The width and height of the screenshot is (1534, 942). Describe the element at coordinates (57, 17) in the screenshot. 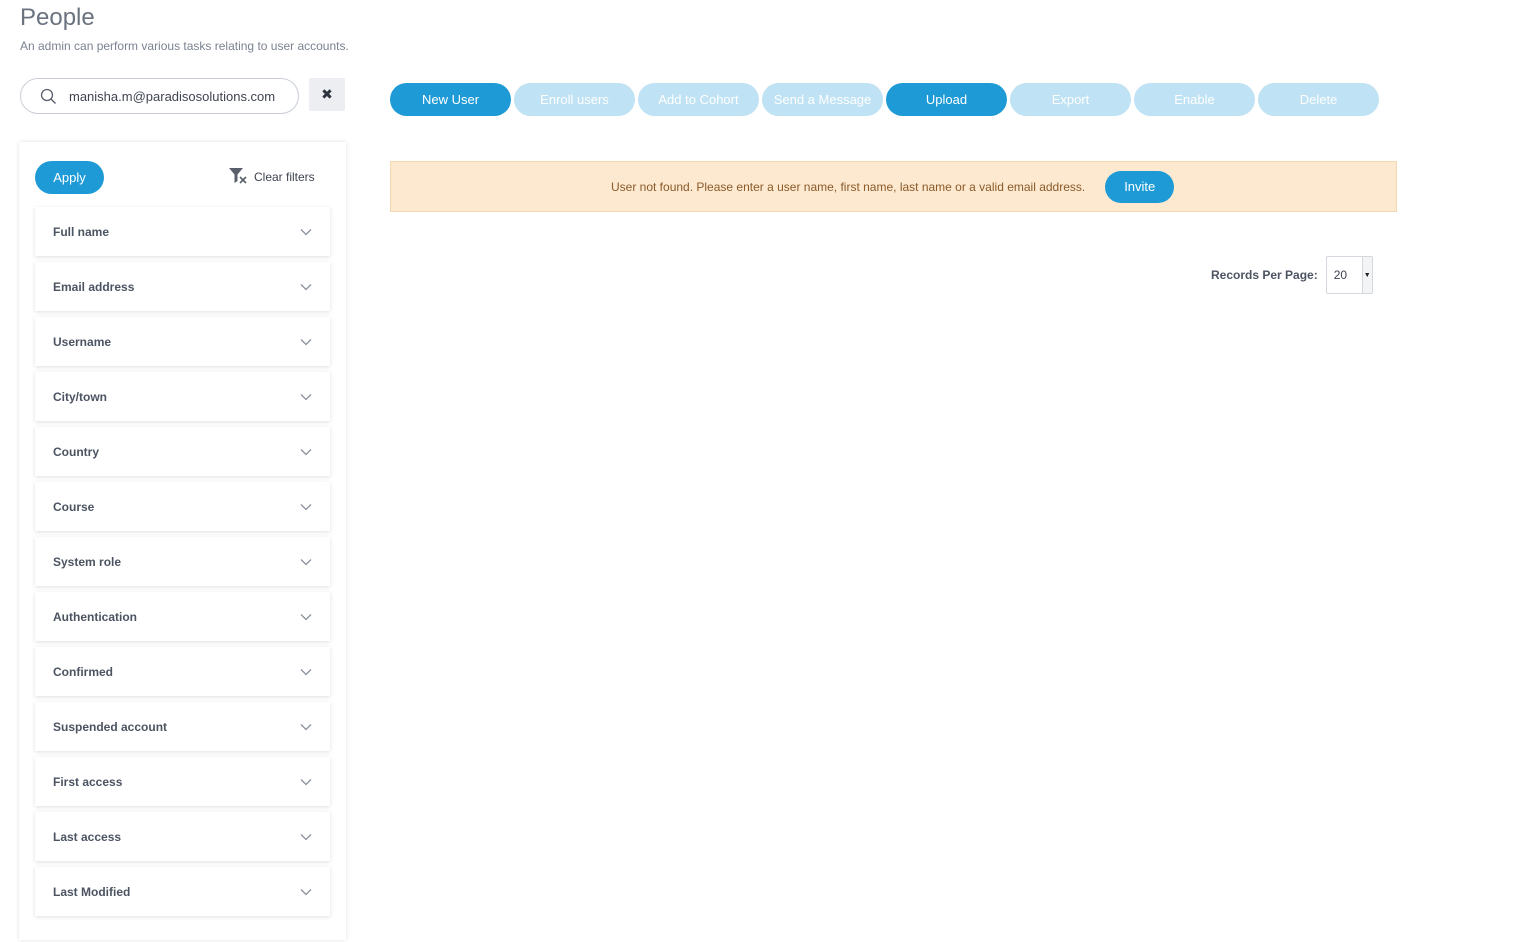

I see `page-title: People` at that location.